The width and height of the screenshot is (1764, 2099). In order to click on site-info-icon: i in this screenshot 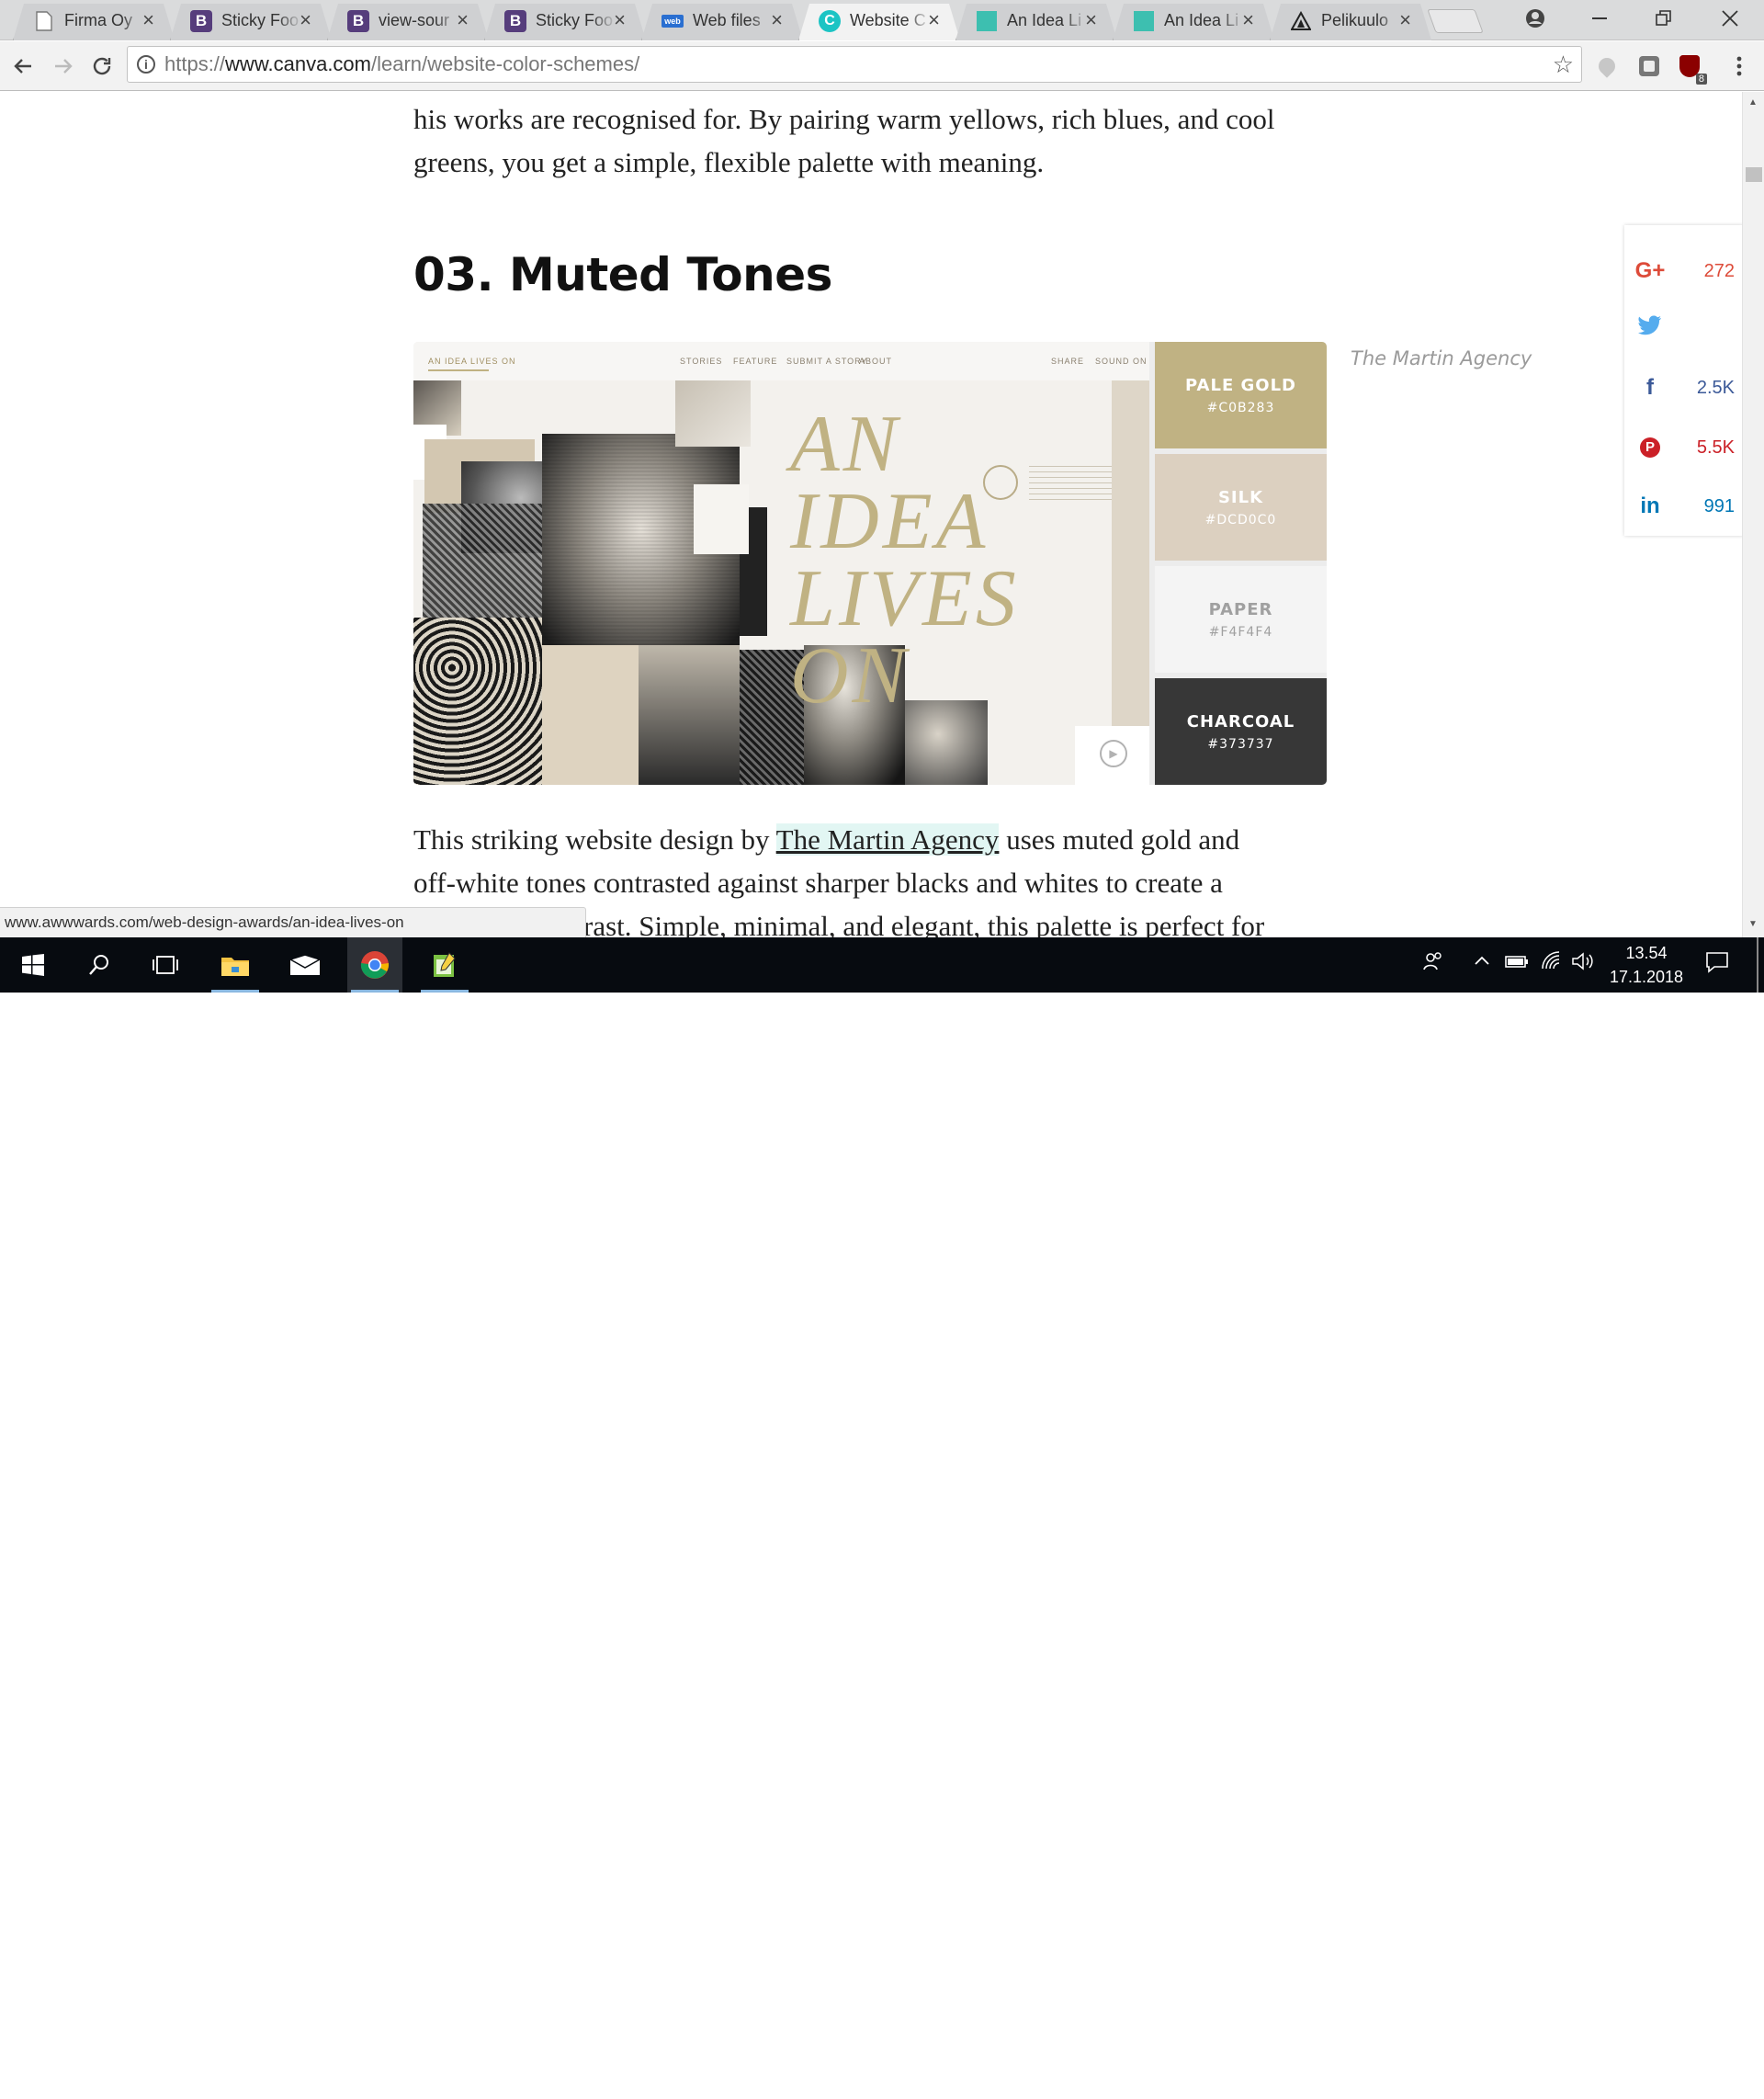, I will do `click(146, 65)`.